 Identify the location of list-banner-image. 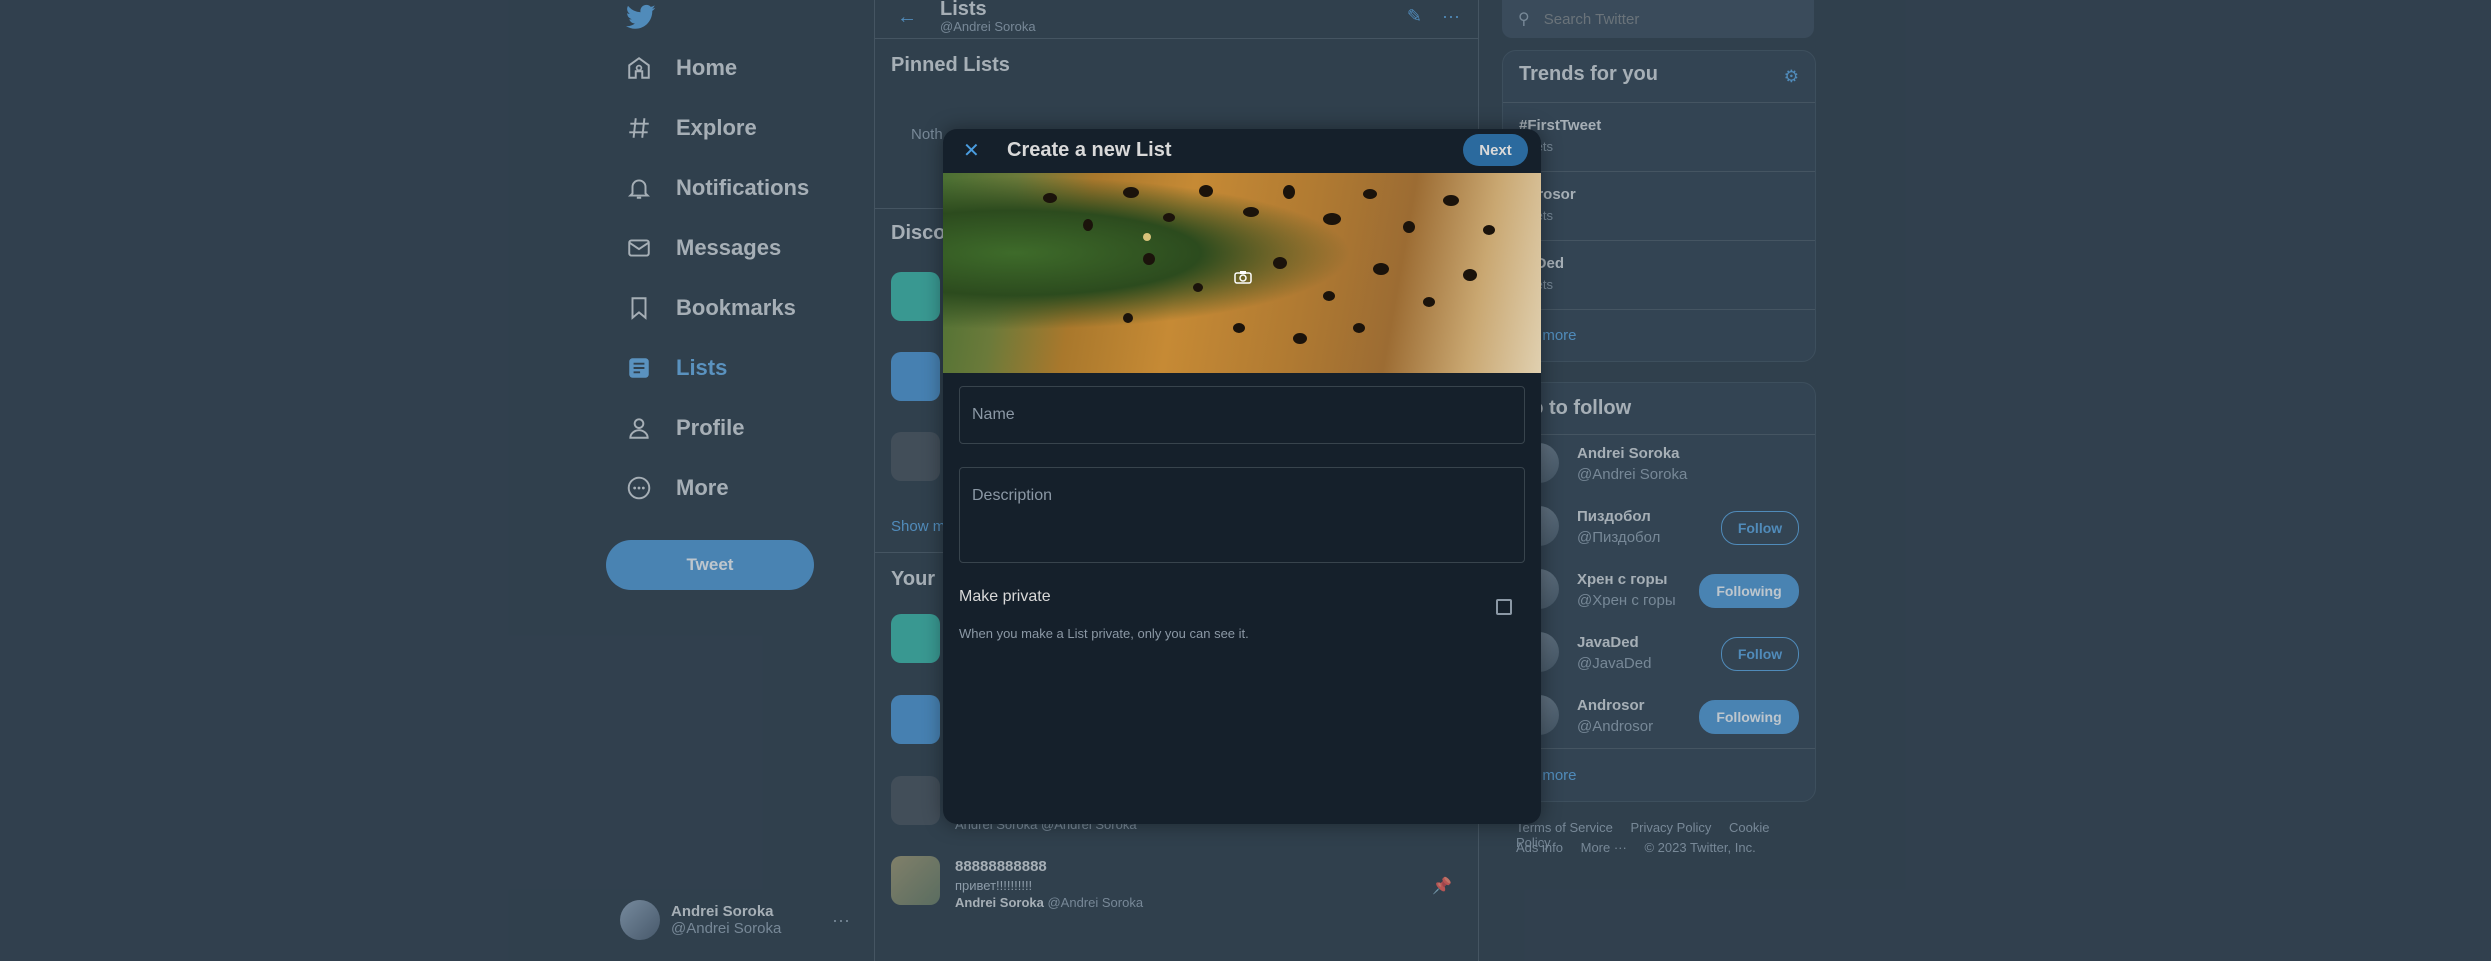
(1242, 273).